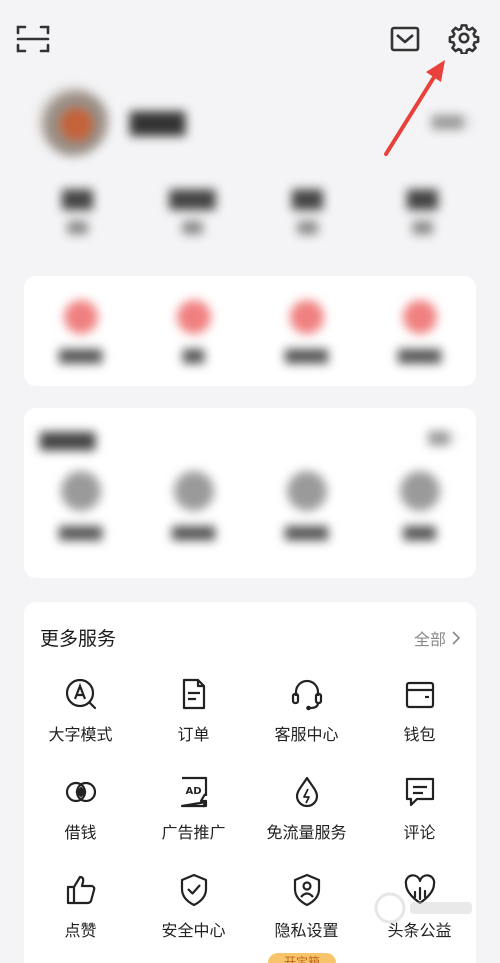 This screenshot has width=500, height=963. What do you see at coordinates (193, 809) in the screenshot?
I see `service-ad-promotion: AD 广告推广` at bounding box center [193, 809].